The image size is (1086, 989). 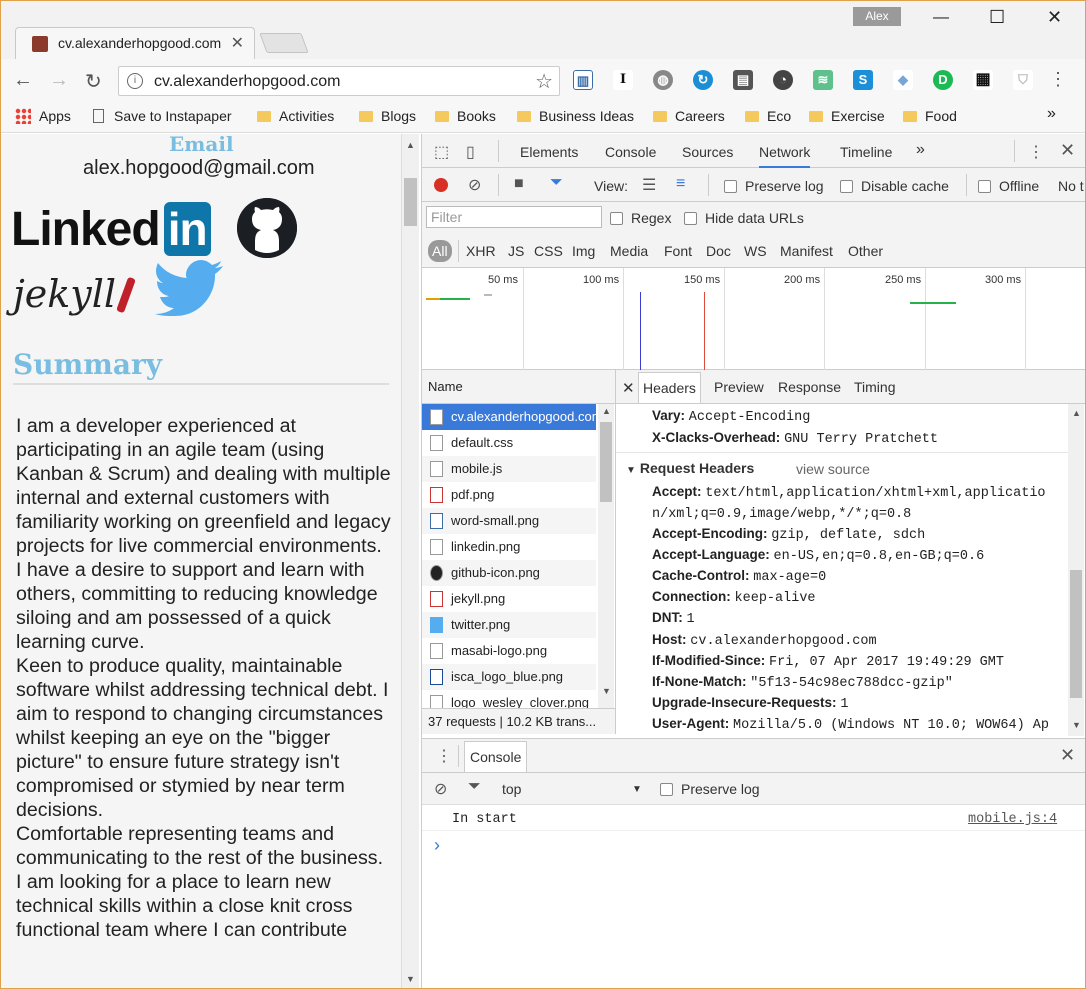 I want to click on type-font: Font, so click(x=678, y=251).